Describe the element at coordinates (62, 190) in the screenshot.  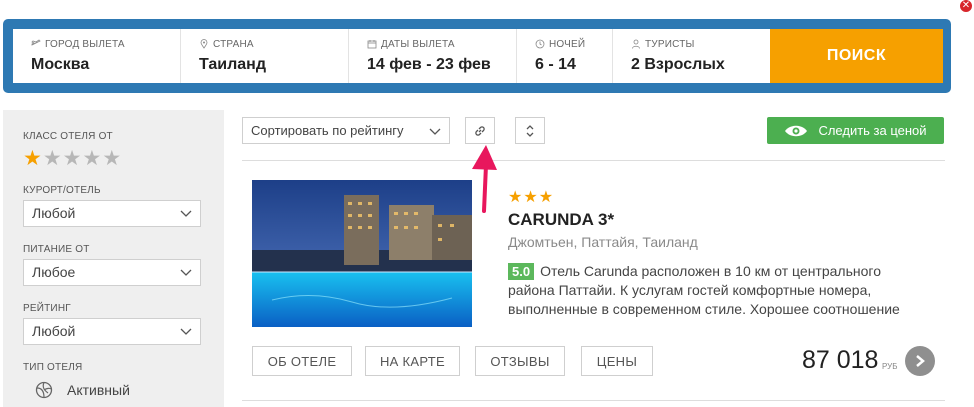
I see `resort-label: КУРОРТ/ОТЕЛЬ` at that location.